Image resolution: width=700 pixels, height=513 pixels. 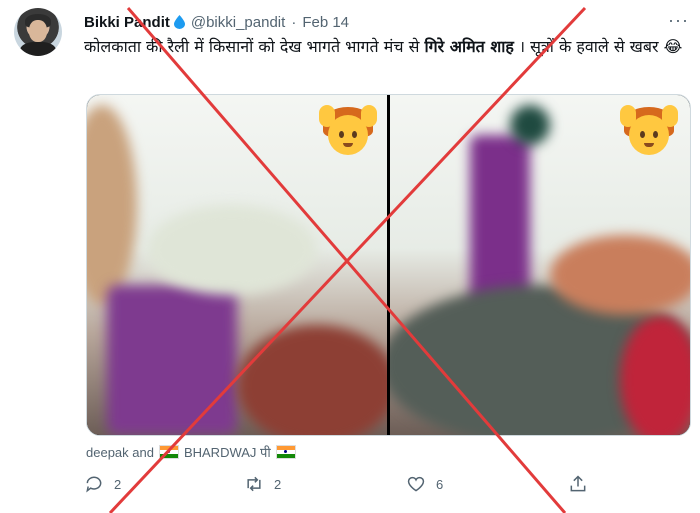 I want to click on share-button, so click(x=583, y=484).